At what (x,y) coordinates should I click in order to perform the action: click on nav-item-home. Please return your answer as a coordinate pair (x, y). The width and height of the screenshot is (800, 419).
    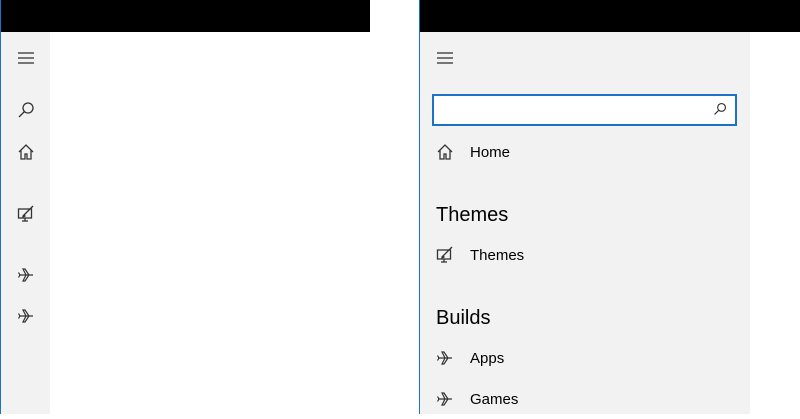
    Looking at the image, I should click on (26, 152).